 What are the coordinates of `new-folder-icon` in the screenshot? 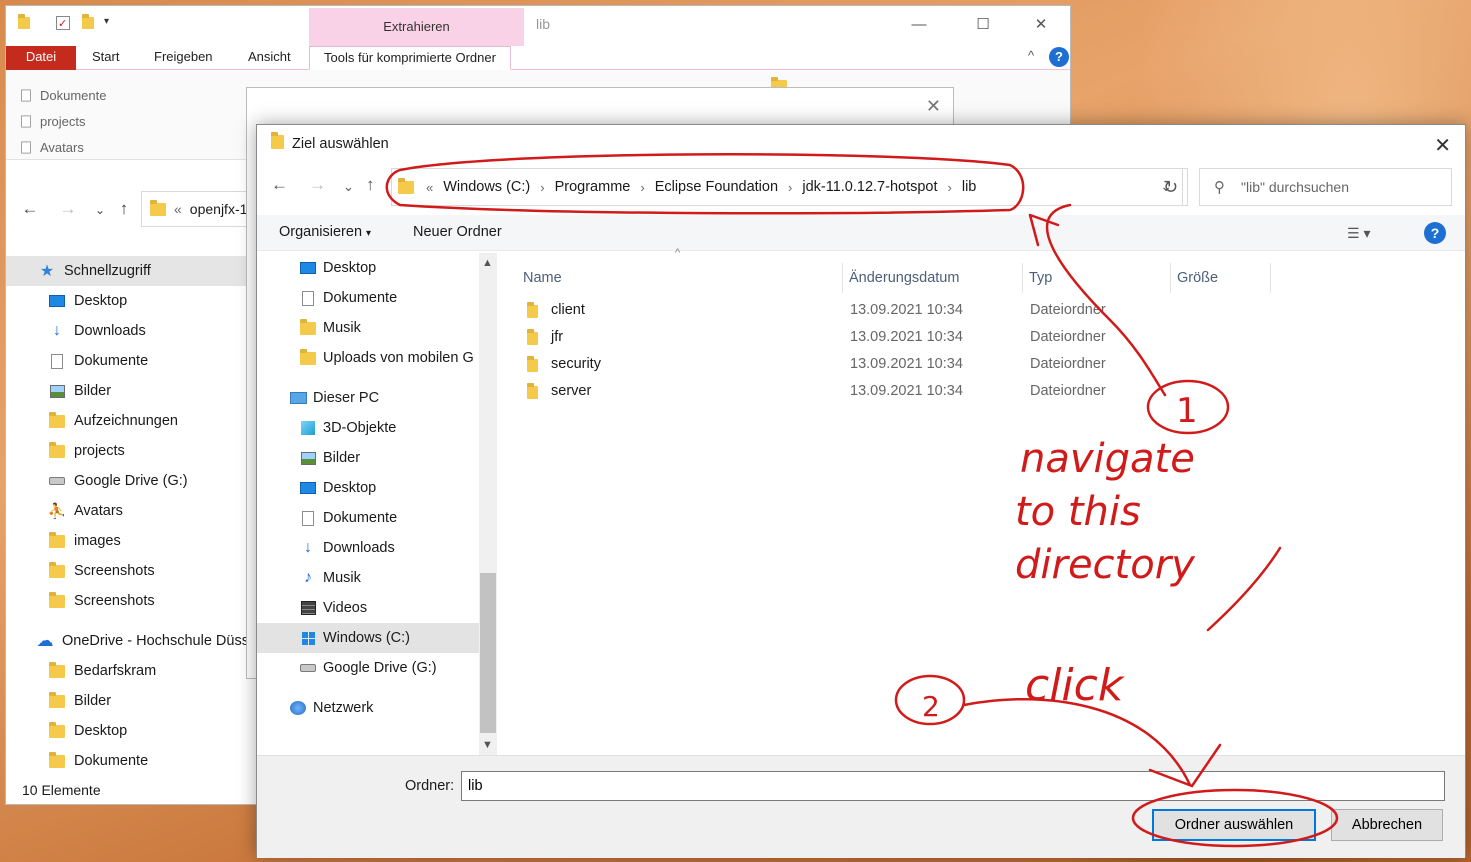 It's located at (89, 22).